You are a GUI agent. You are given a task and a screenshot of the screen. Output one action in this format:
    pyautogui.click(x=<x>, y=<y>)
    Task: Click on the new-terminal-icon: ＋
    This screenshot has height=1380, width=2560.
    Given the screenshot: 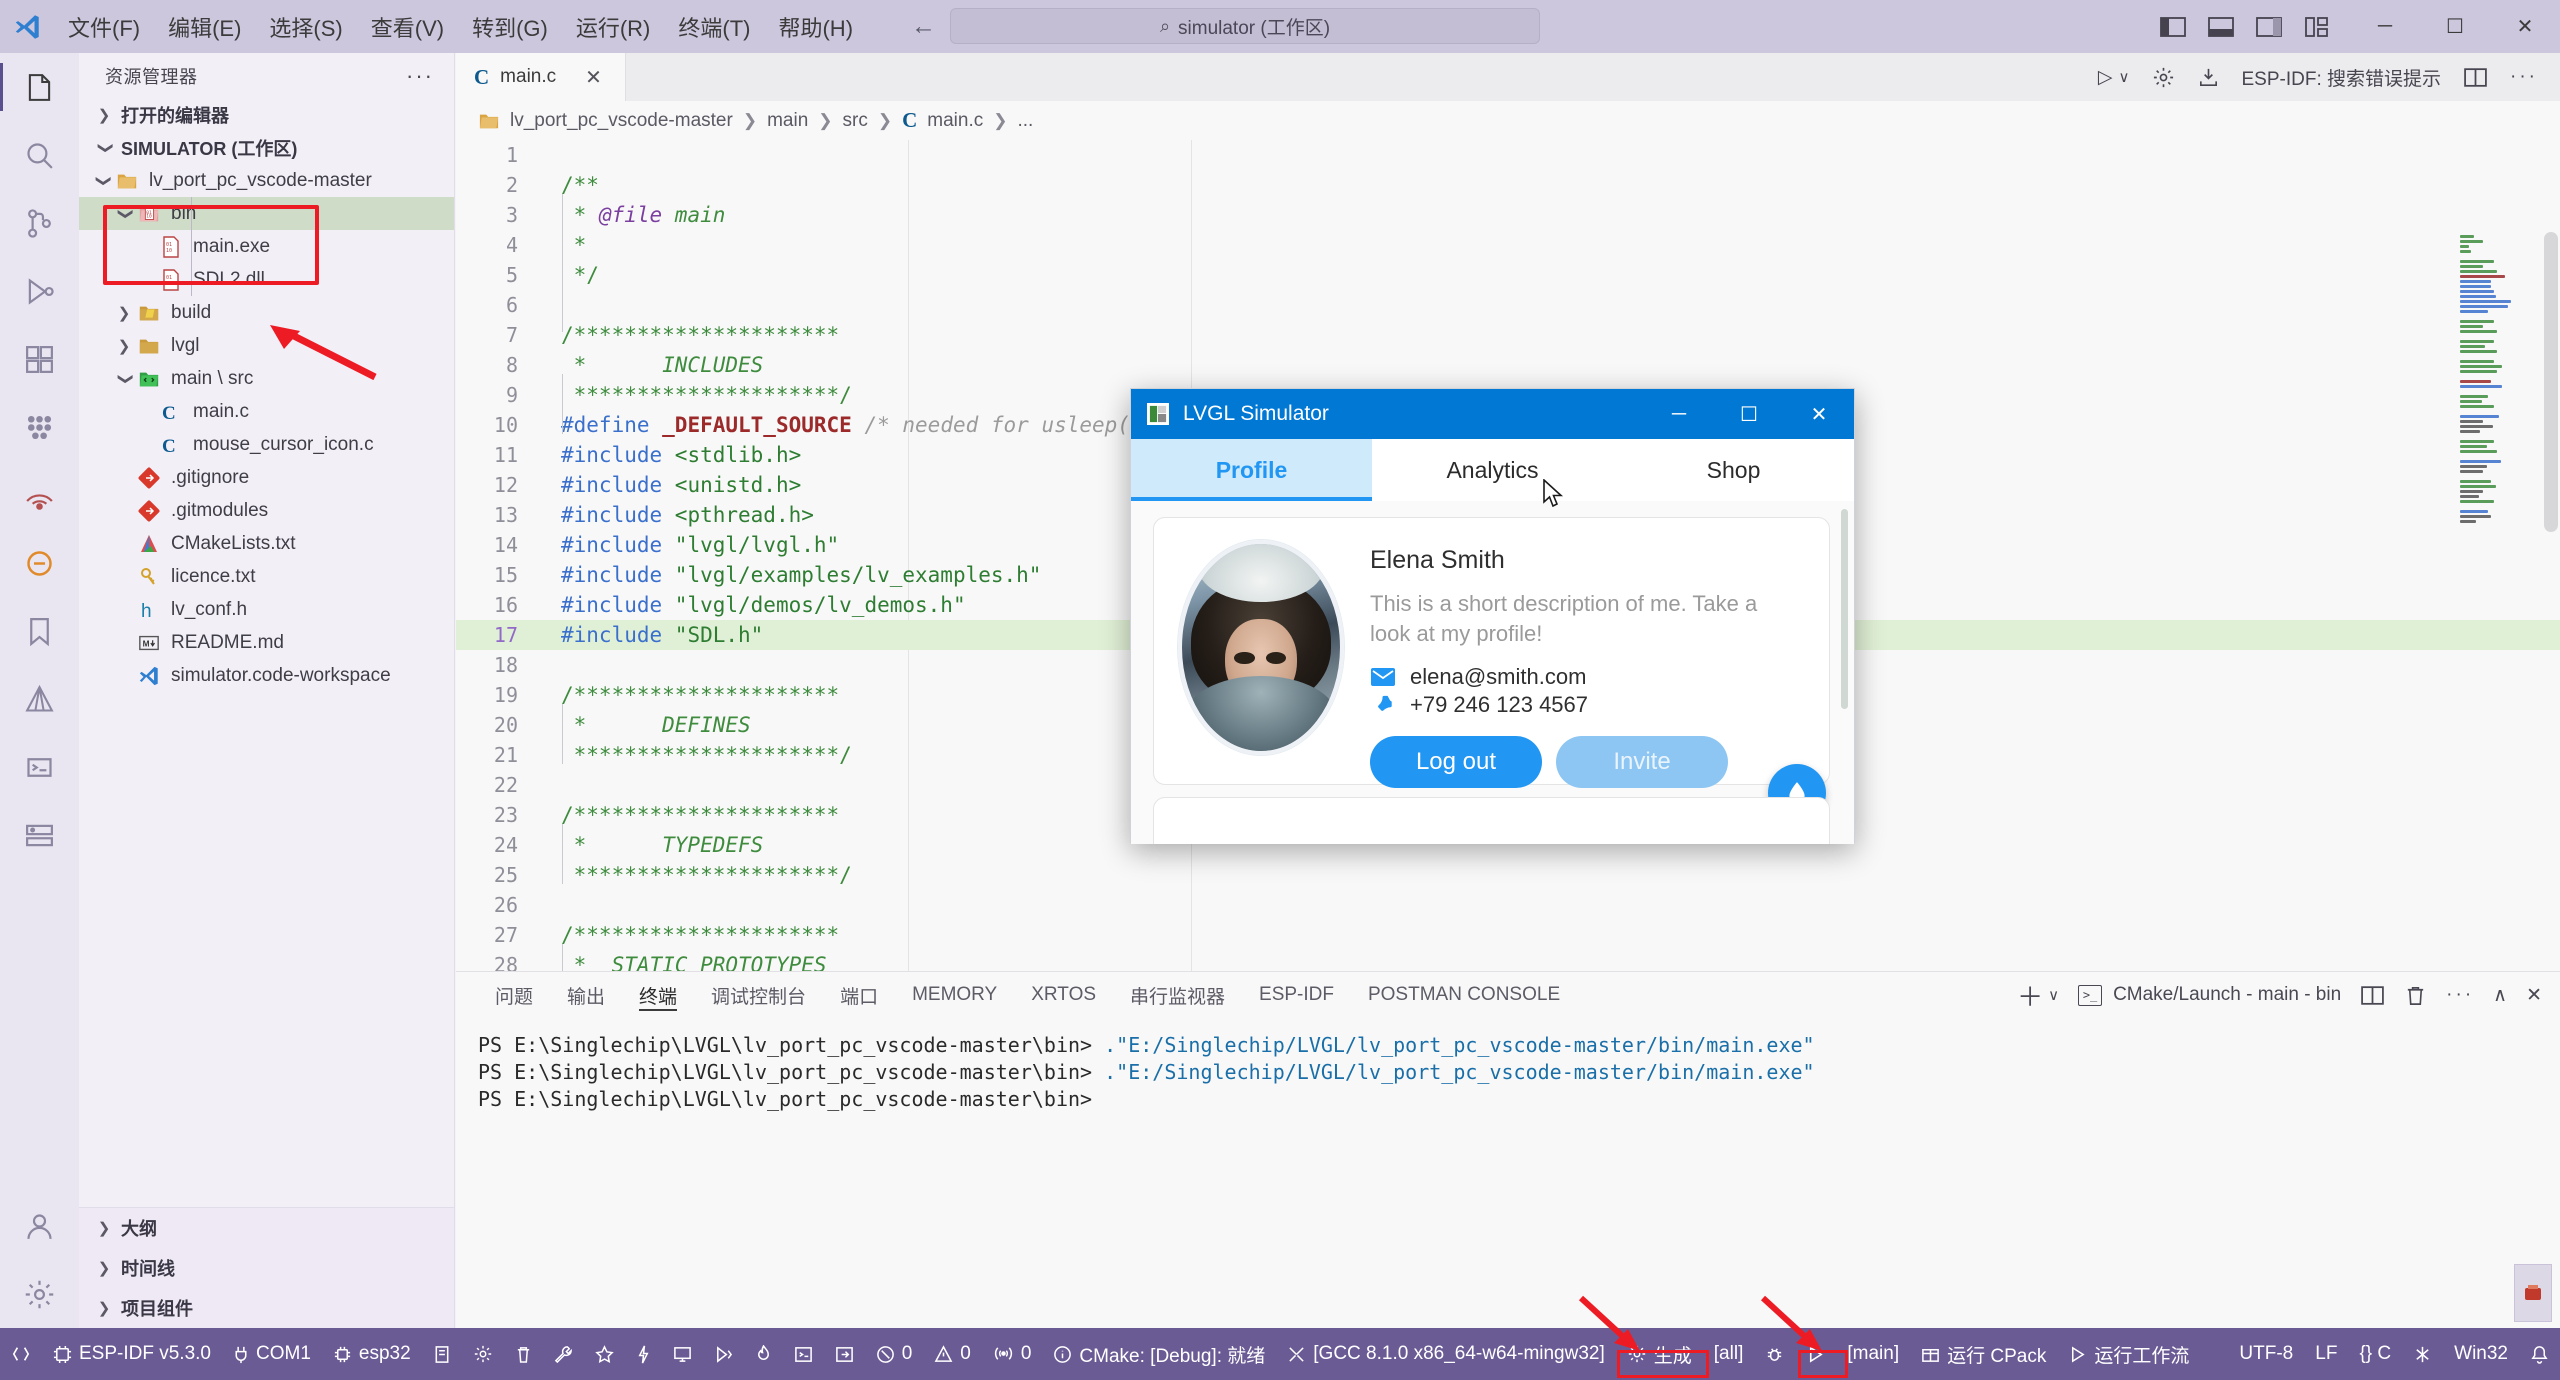 What is the action you would take?
    pyautogui.click(x=2030, y=995)
    